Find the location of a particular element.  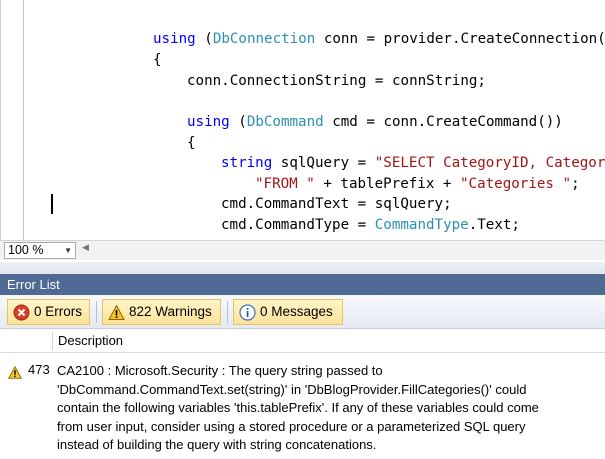

code-line: cmd.CommandText = sqlQuery; is located at coordinates (336, 204).